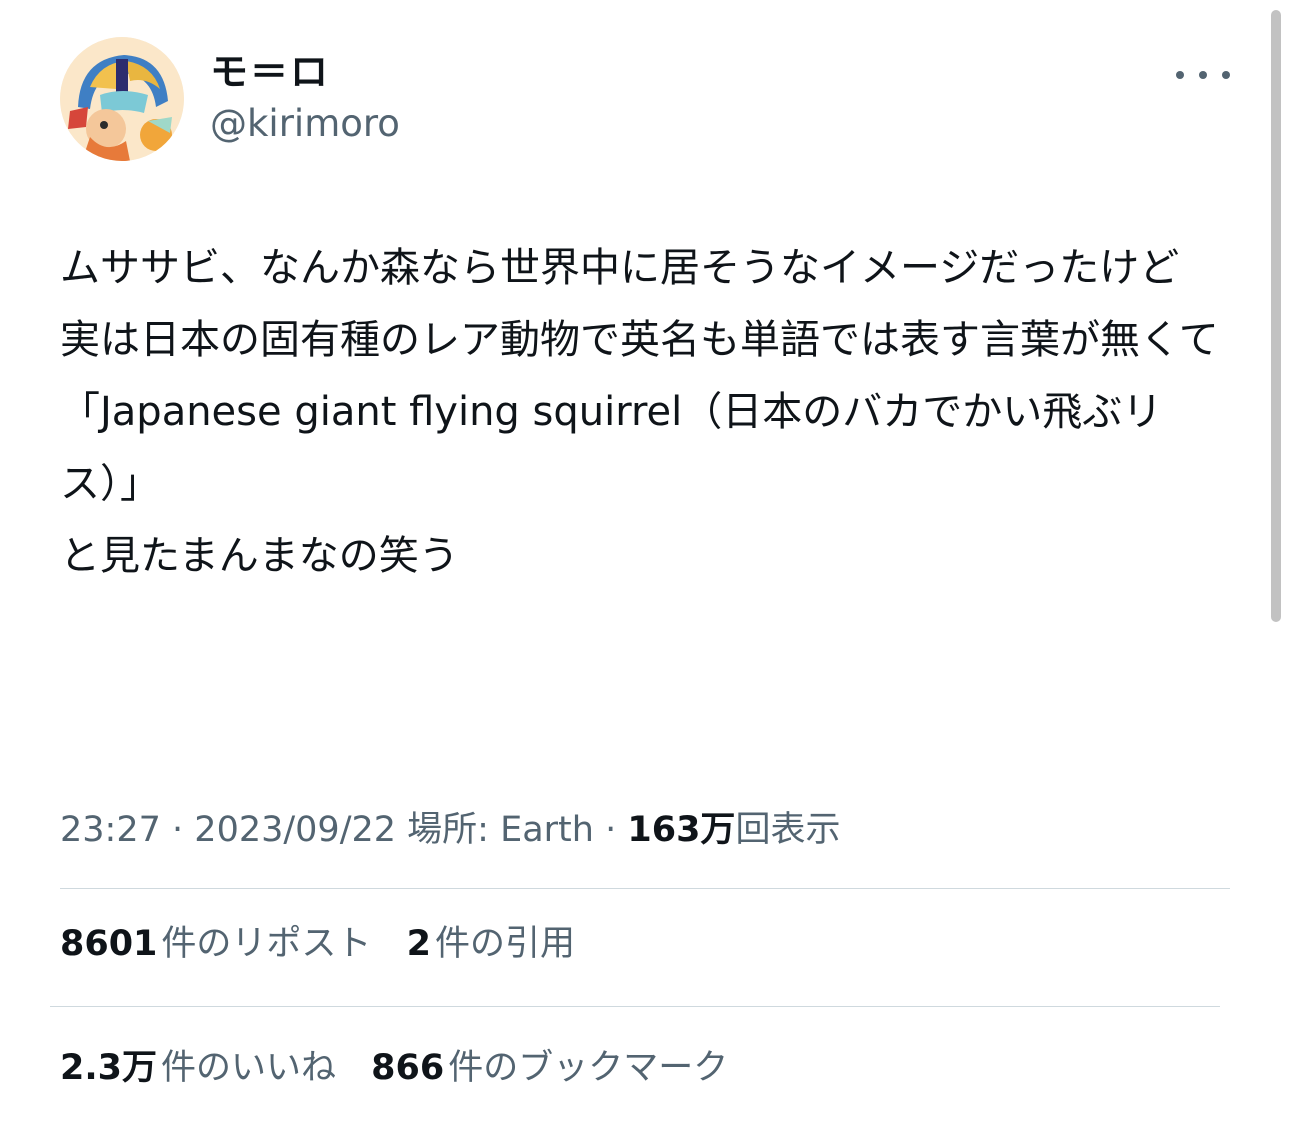 The image size is (1290, 1122). I want to click on tweet-location: 場所: Earth, so click(500, 830).